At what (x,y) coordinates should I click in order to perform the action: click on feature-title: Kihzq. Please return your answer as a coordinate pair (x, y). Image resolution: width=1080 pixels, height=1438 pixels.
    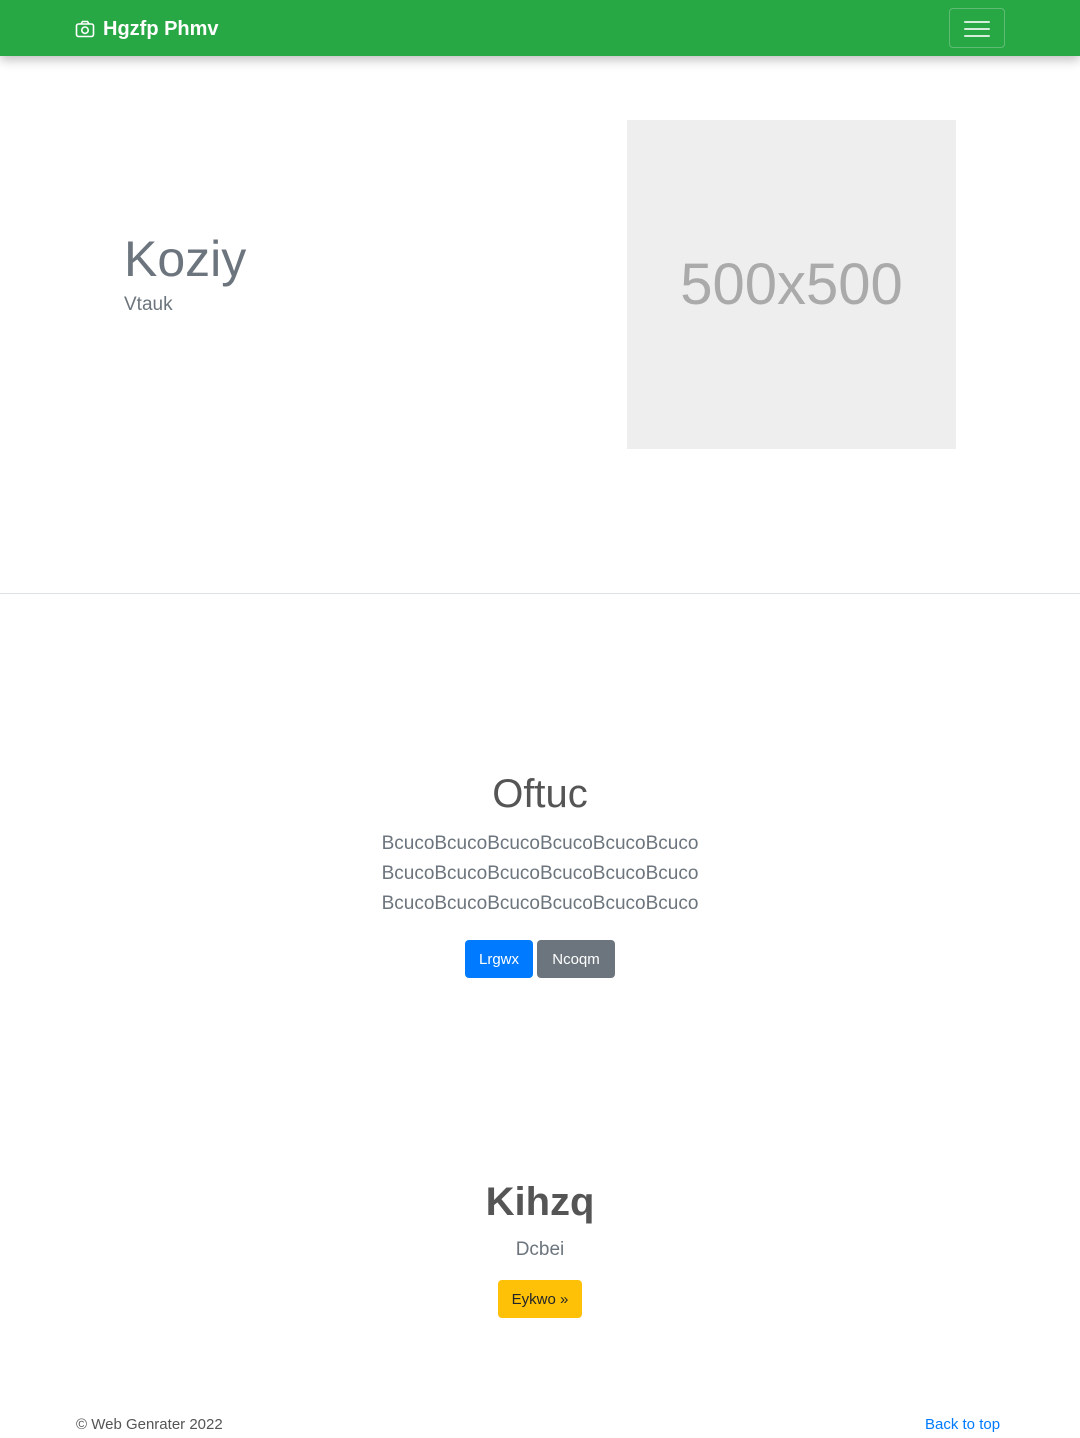
    Looking at the image, I should click on (540, 1202).